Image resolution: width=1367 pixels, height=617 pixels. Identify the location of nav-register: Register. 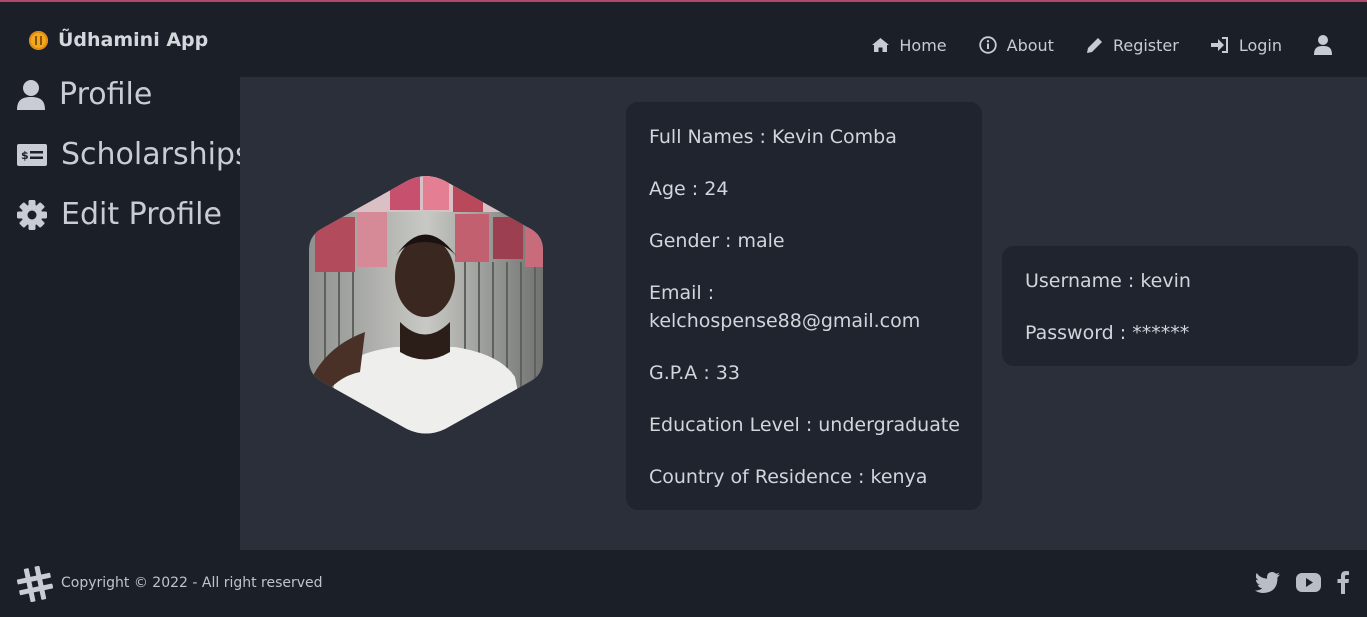
(1132, 45).